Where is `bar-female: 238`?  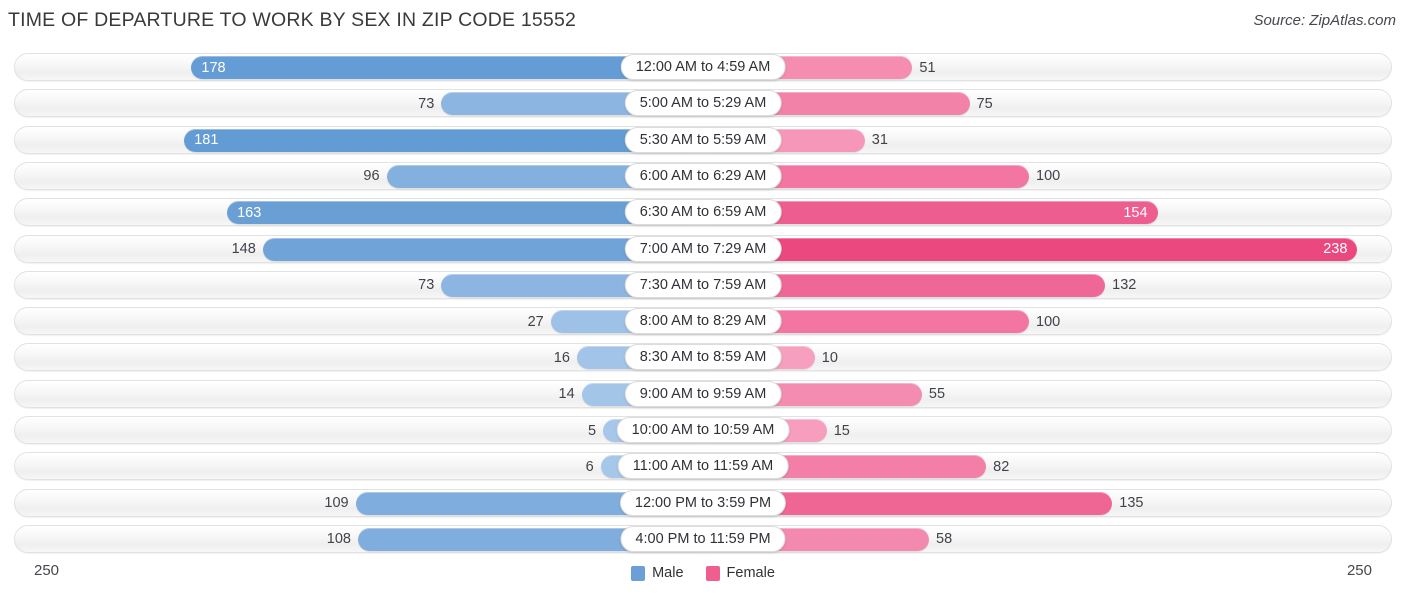
bar-female: 238 is located at coordinates (1030, 249).